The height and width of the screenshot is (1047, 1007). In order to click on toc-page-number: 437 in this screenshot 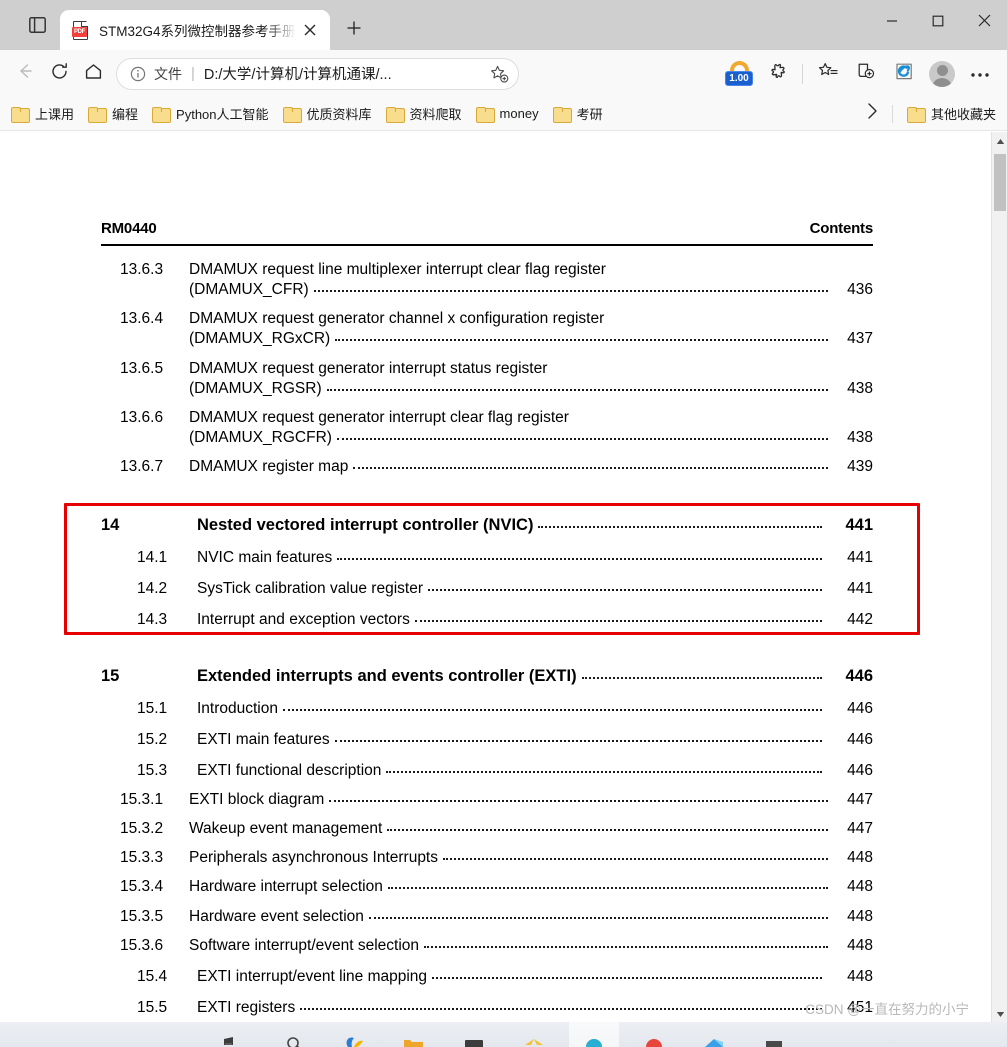, I will do `click(860, 339)`.